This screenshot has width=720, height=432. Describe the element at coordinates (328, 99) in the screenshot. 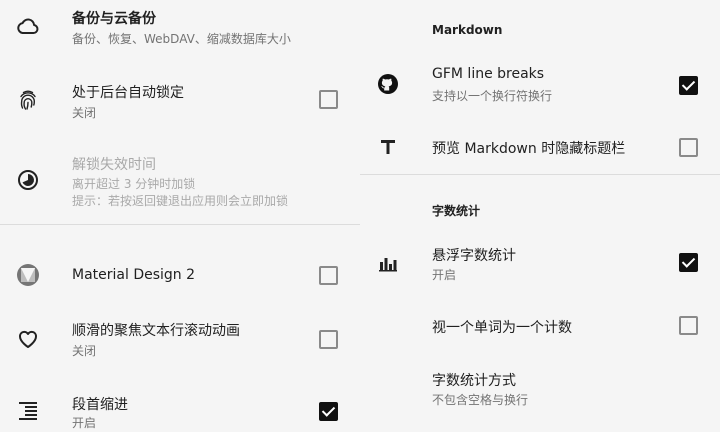

I see `auto-lock-checkbox` at that location.